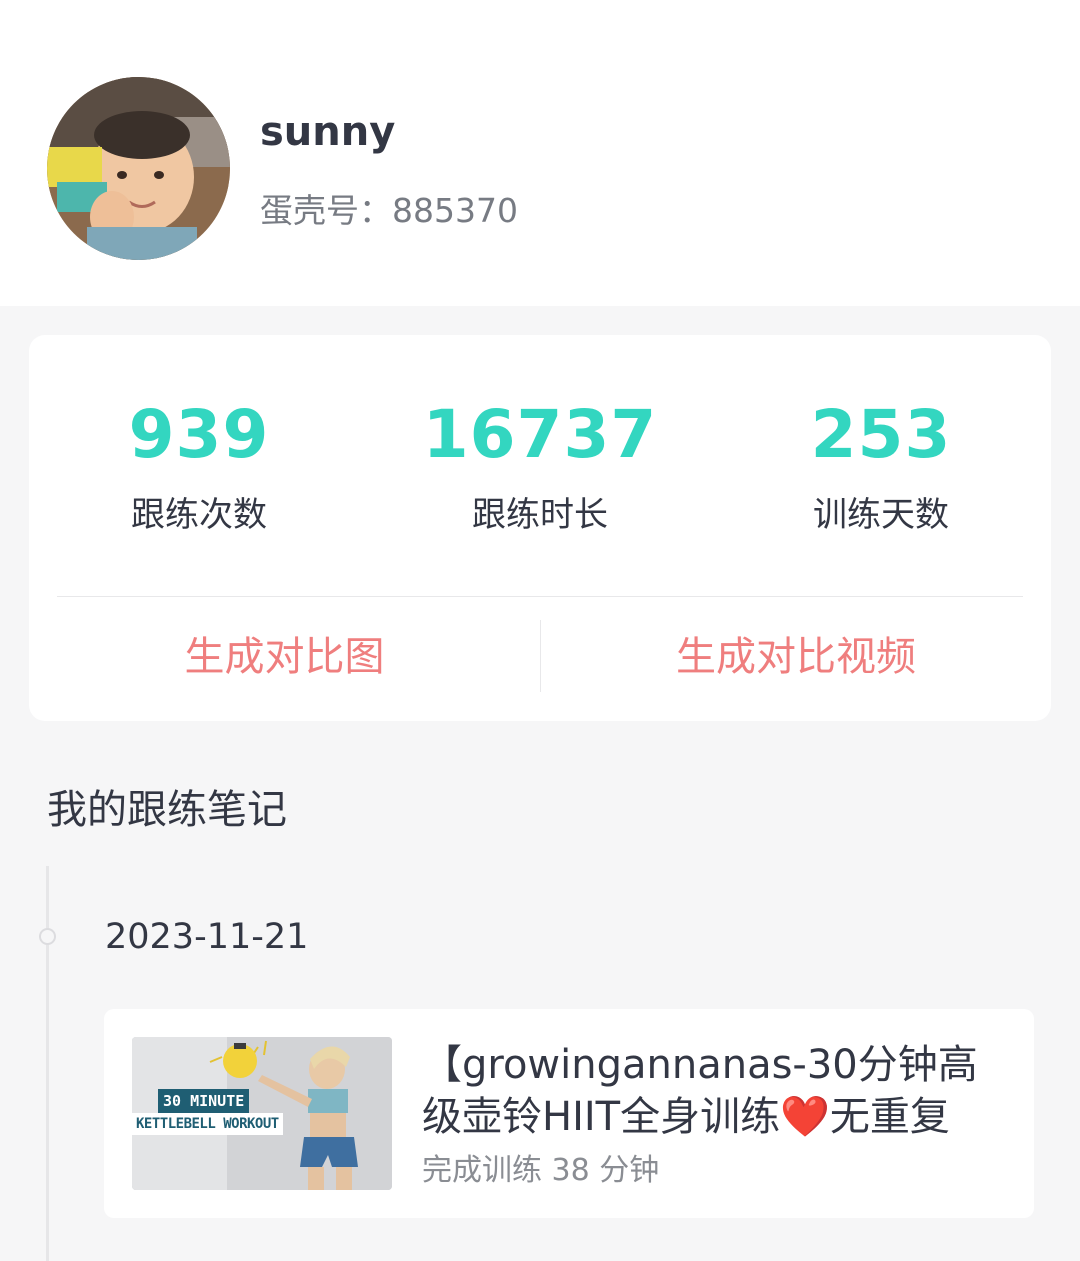 The width and height of the screenshot is (1080, 1261). I want to click on stat-duration: 16737 跟练时长, so click(540, 466).